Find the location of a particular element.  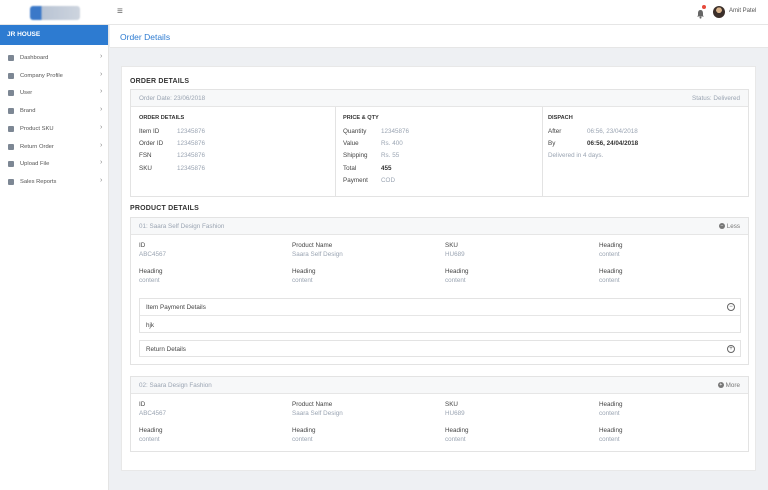

top-bar: ≡ Amit Patel is located at coordinates (384, 12).